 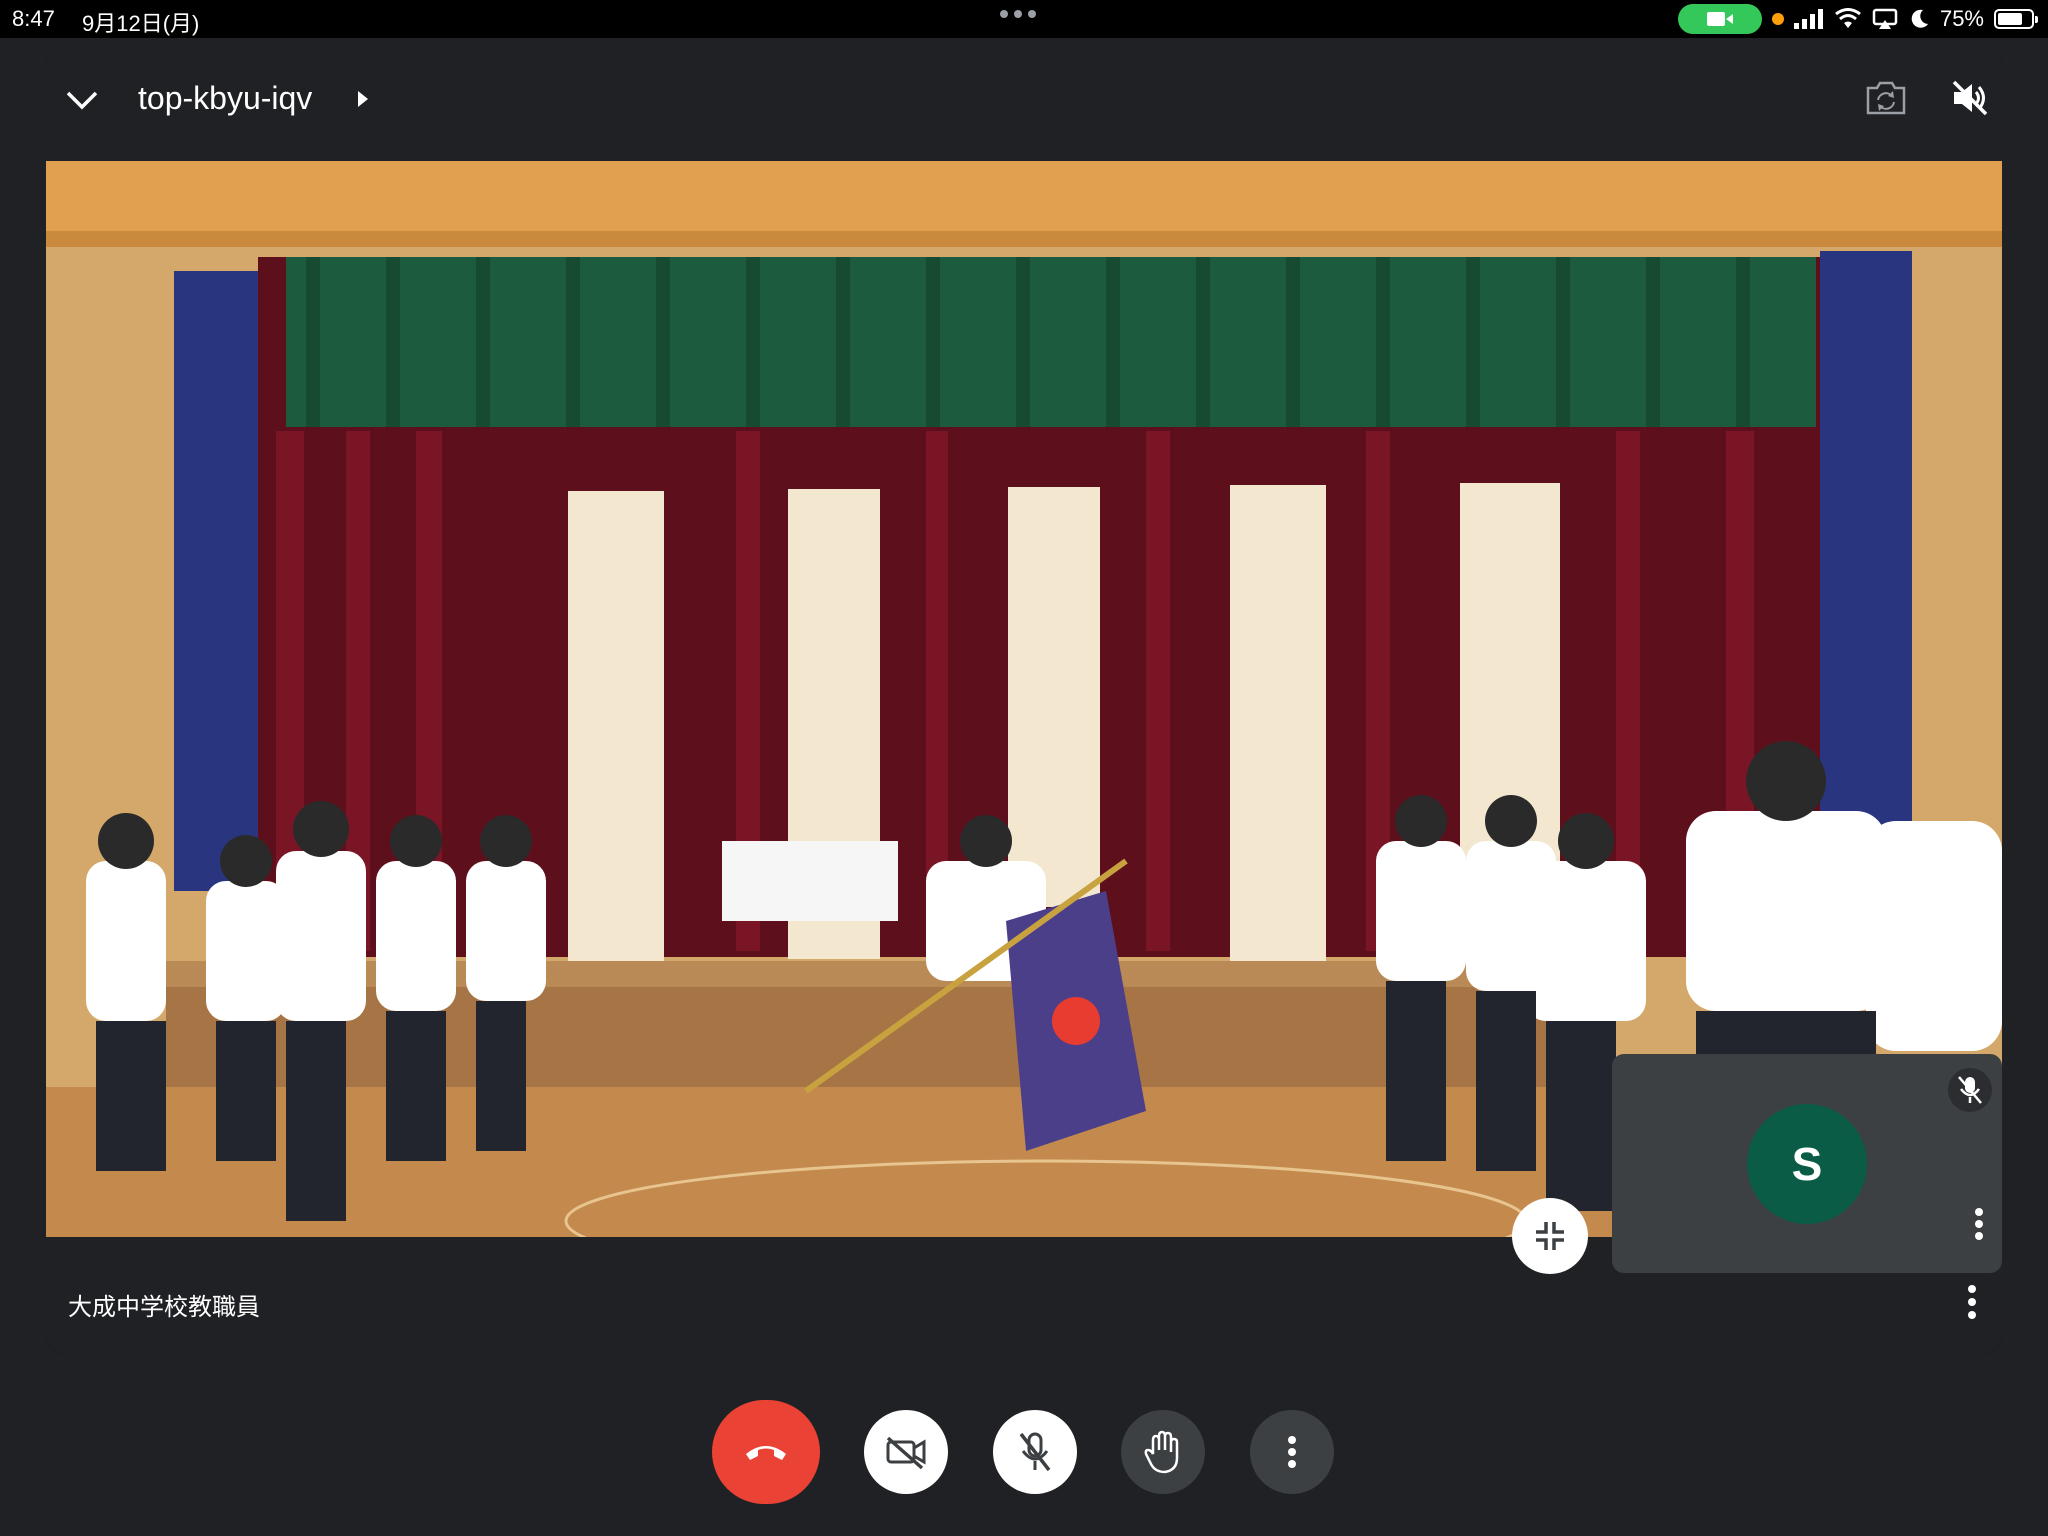 What do you see at coordinates (1885, 18) in the screenshot?
I see `screen-mirroring-icon` at bounding box center [1885, 18].